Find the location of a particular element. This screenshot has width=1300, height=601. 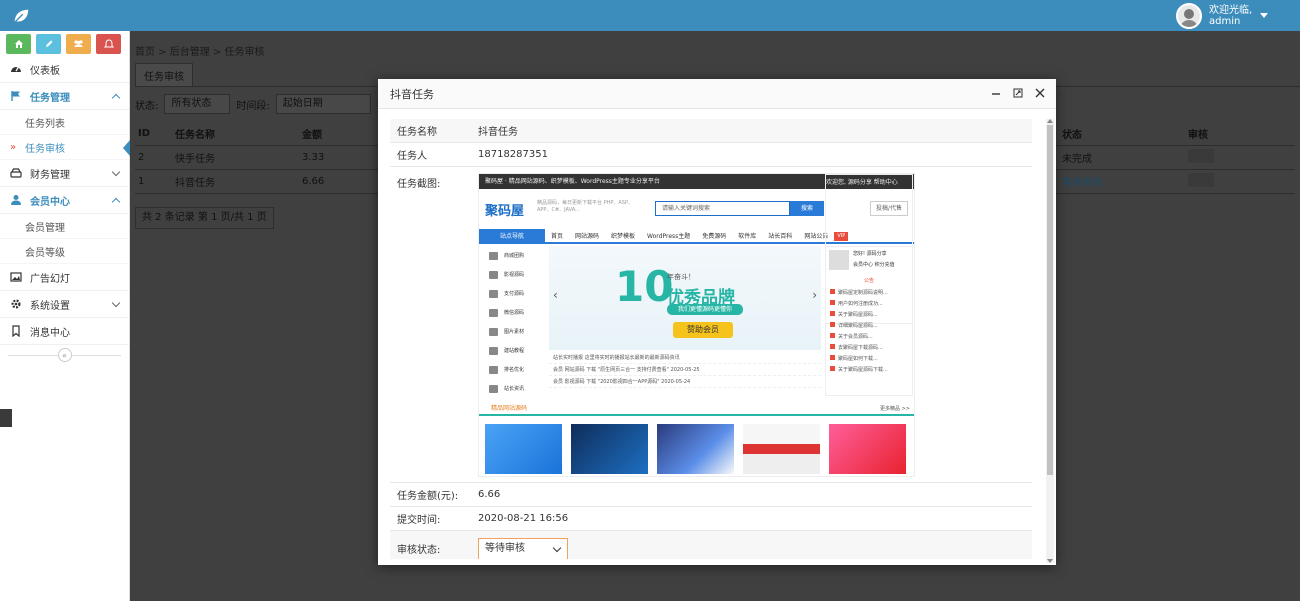

user-greeting: 欢迎光临, is located at coordinates (1231, 10).